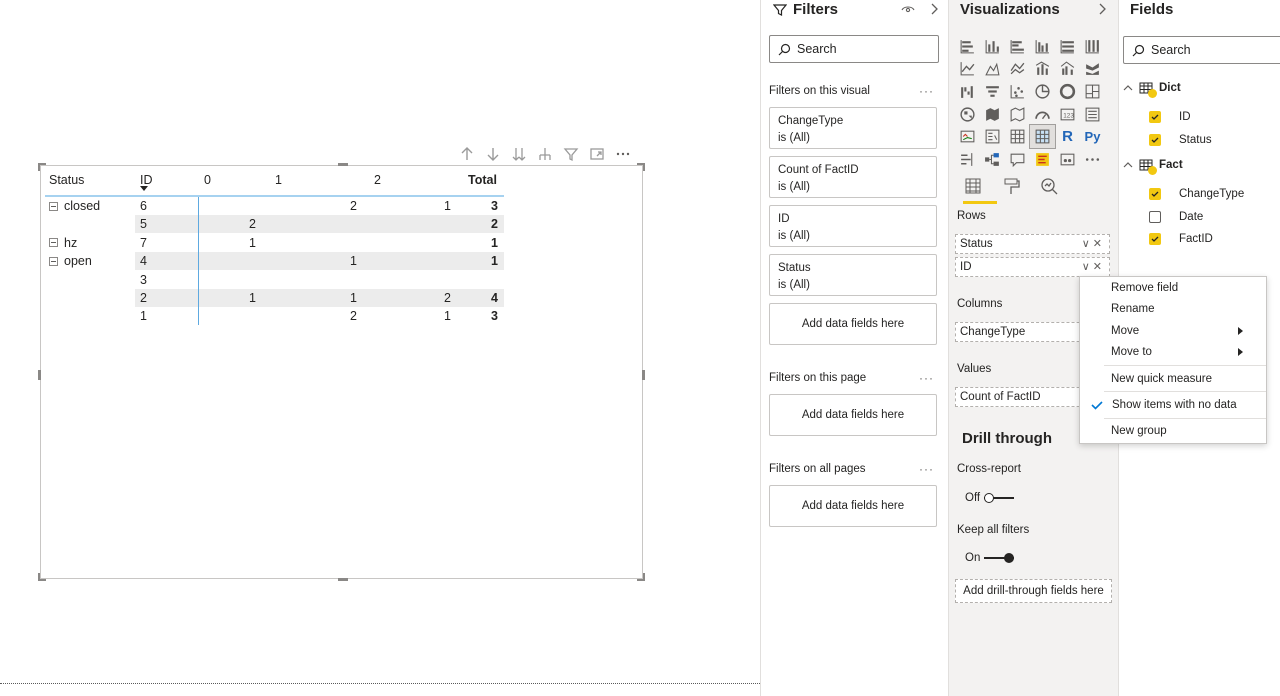 The height and width of the screenshot is (696, 1280). What do you see at coordinates (1155, 217) in the screenshot?
I see `checkbox-unchecked-icon` at bounding box center [1155, 217].